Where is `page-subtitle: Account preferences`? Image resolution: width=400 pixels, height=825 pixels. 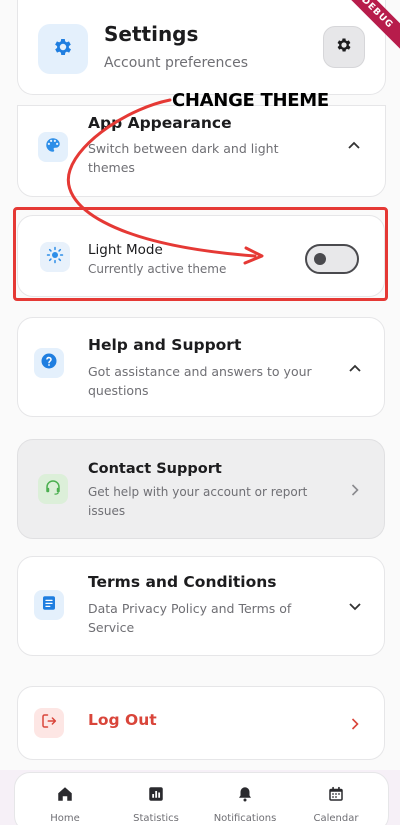 page-subtitle: Account preferences is located at coordinates (176, 63).